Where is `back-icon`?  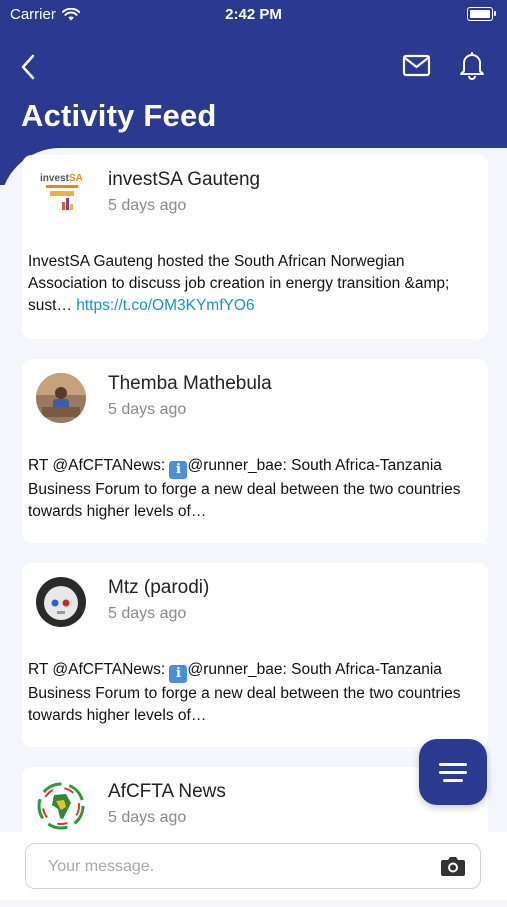 back-icon is located at coordinates (28, 67).